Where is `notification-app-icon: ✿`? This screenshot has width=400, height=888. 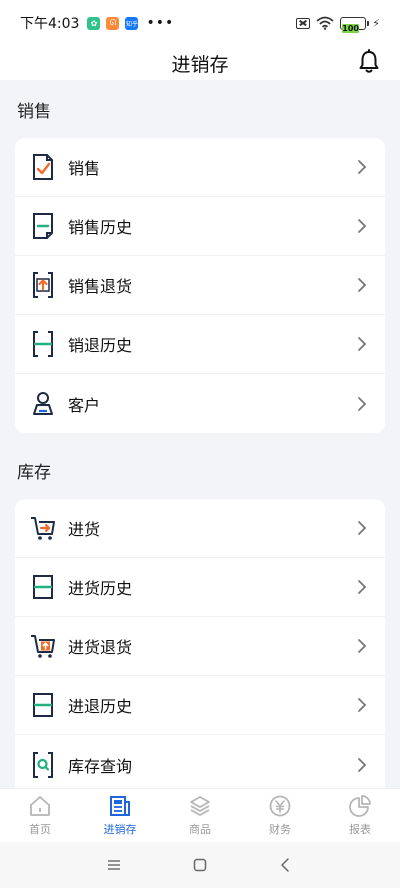 notification-app-icon: ✿ is located at coordinates (94, 23).